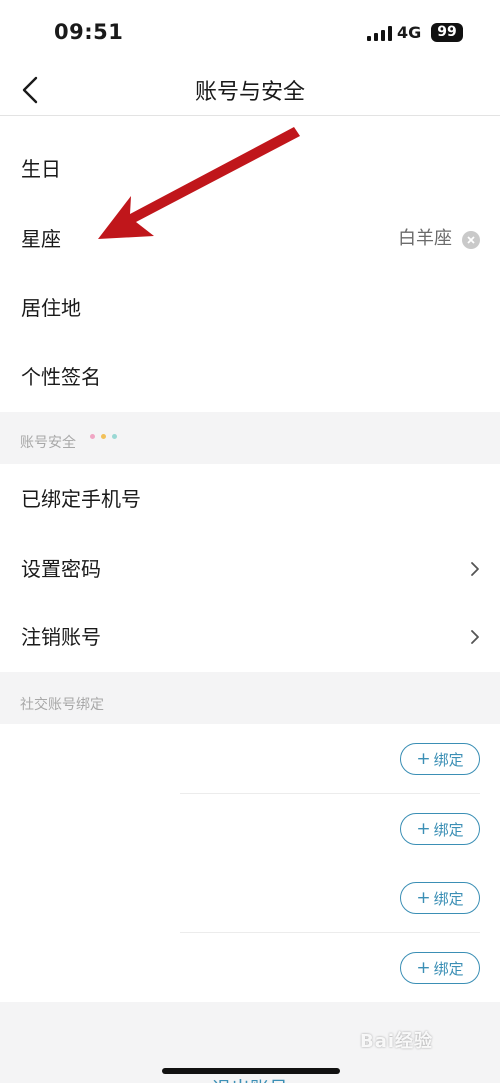 This screenshot has width=500, height=1083. What do you see at coordinates (397, 1041) in the screenshot?
I see `watermark-logo: Bai经验` at bounding box center [397, 1041].